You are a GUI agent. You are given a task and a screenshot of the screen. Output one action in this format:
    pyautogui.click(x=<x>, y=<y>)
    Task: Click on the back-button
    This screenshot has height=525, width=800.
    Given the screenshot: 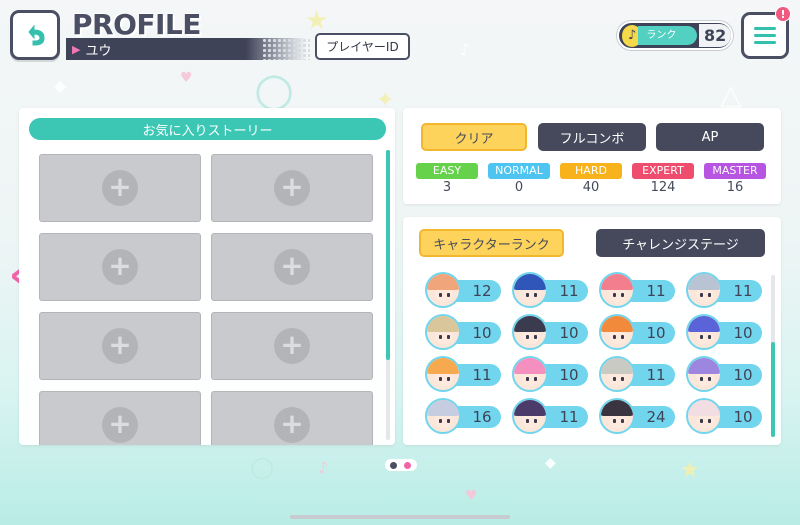 What is the action you would take?
    pyautogui.click(x=35, y=35)
    